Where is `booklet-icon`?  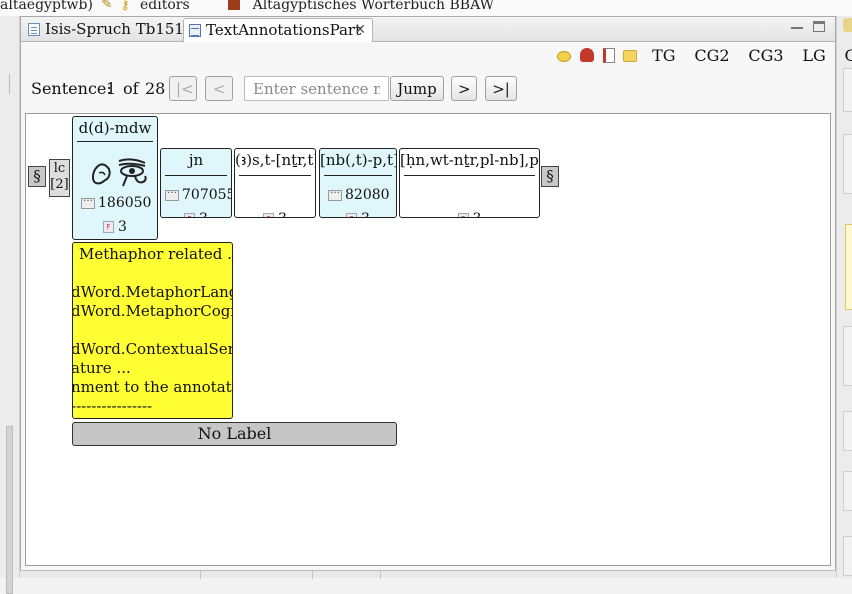
booklet-icon is located at coordinates (608, 55).